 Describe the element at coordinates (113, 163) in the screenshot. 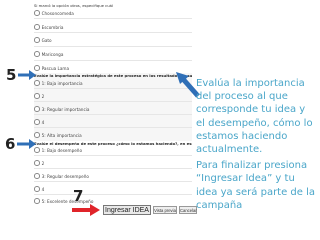

I see `option-performance-2: 2` at that location.